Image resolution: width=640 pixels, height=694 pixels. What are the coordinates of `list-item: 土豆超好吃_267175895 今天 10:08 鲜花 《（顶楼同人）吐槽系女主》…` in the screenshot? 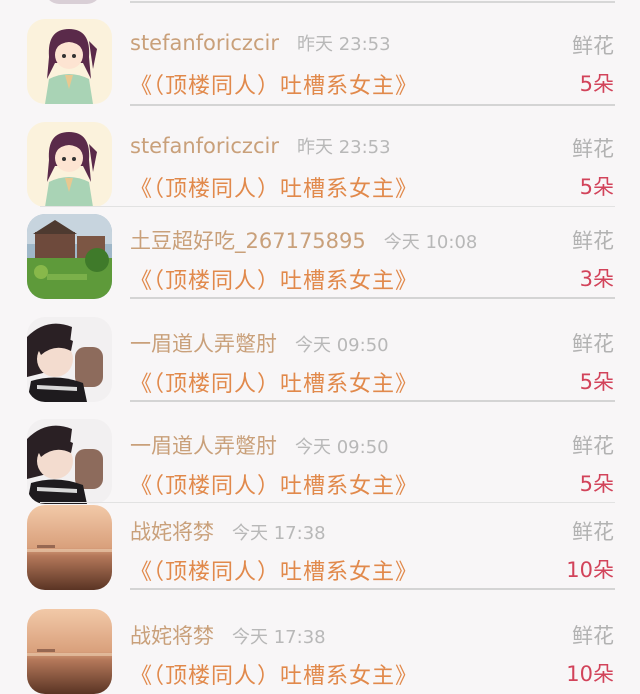 It's located at (320, 259).